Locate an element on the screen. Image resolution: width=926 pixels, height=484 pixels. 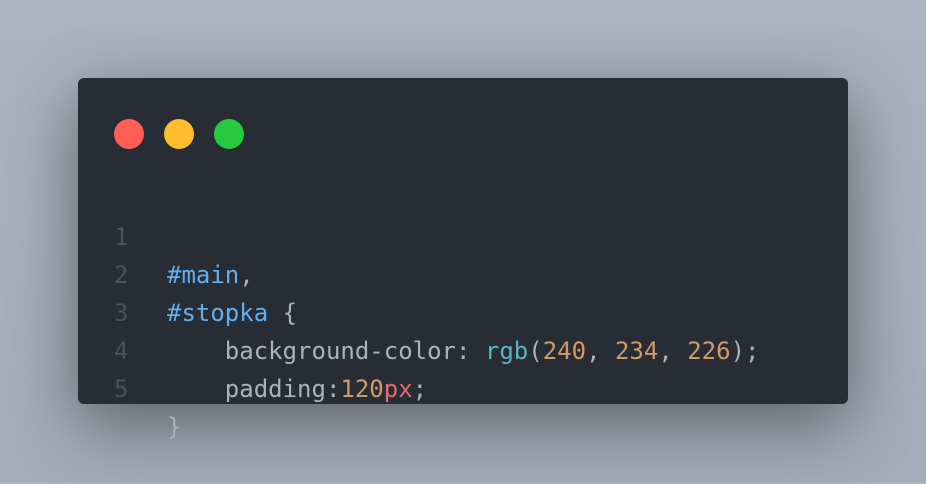
code-token: ; is located at coordinates (420, 389).